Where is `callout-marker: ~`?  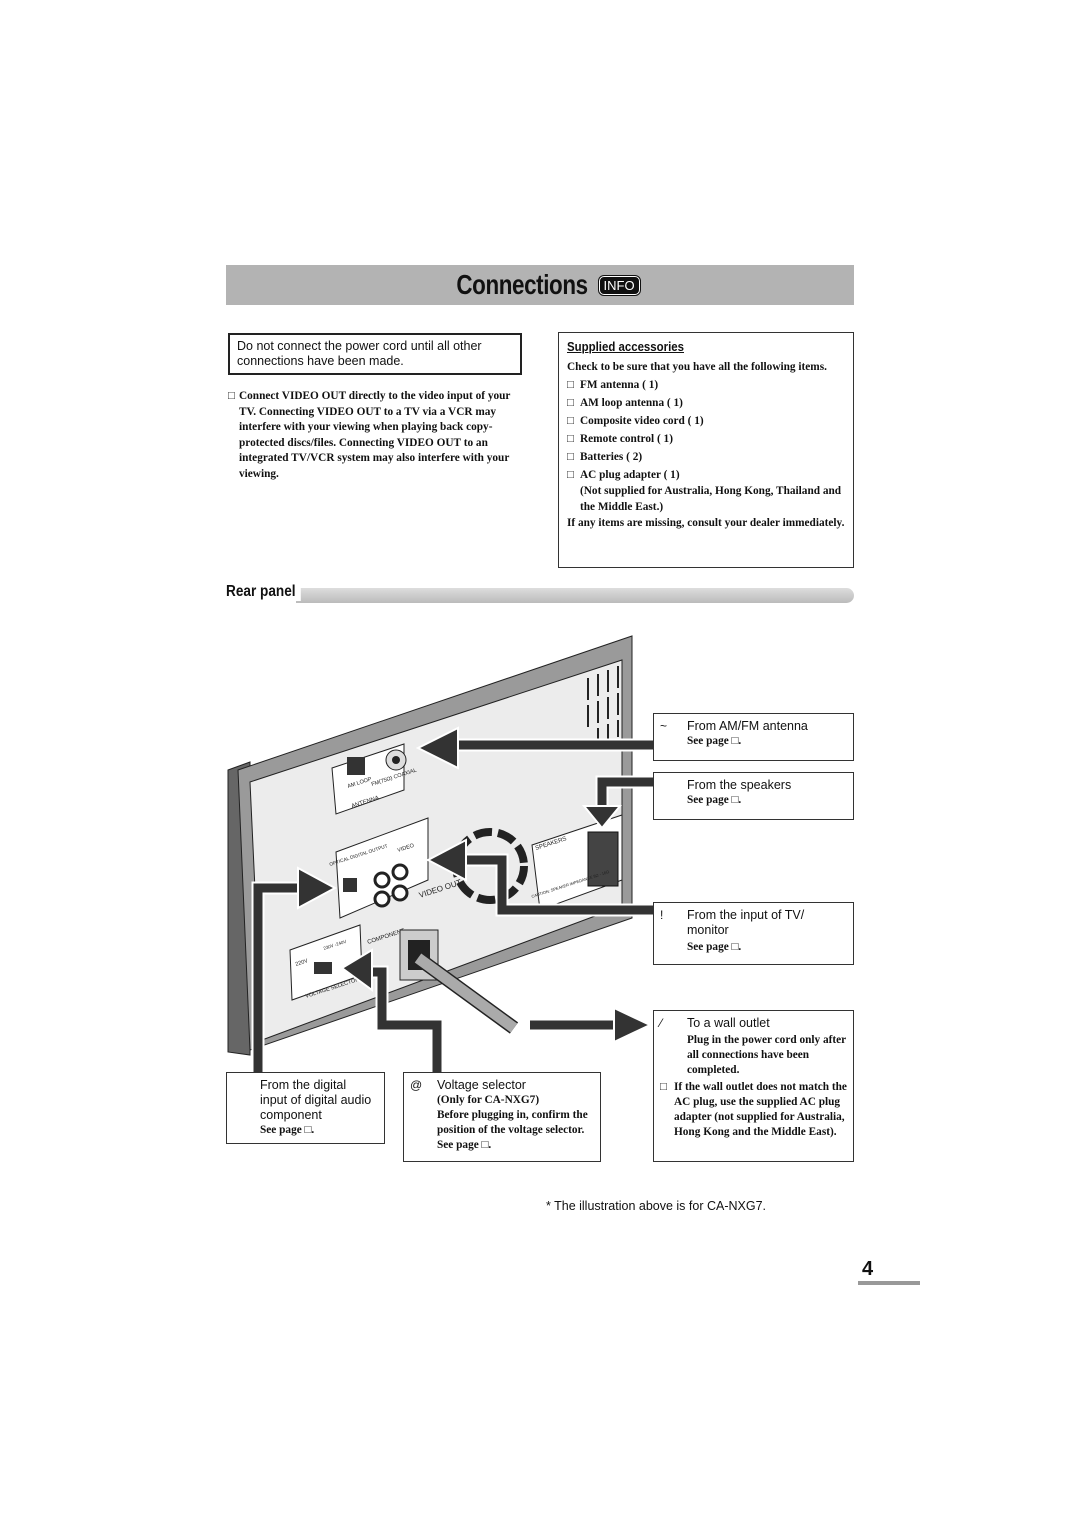 callout-marker: ~ is located at coordinates (664, 726).